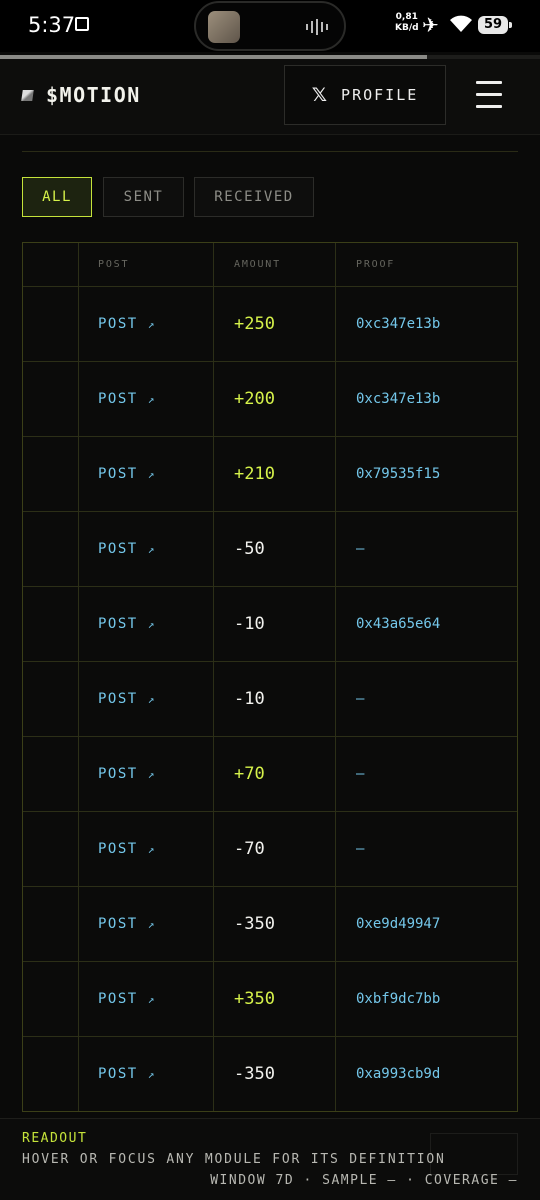 The image size is (540, 1200). Describe the element at coordinates (270, 548) in the screenshot. I see `table-row: POST ↗ -50 —` at that location.